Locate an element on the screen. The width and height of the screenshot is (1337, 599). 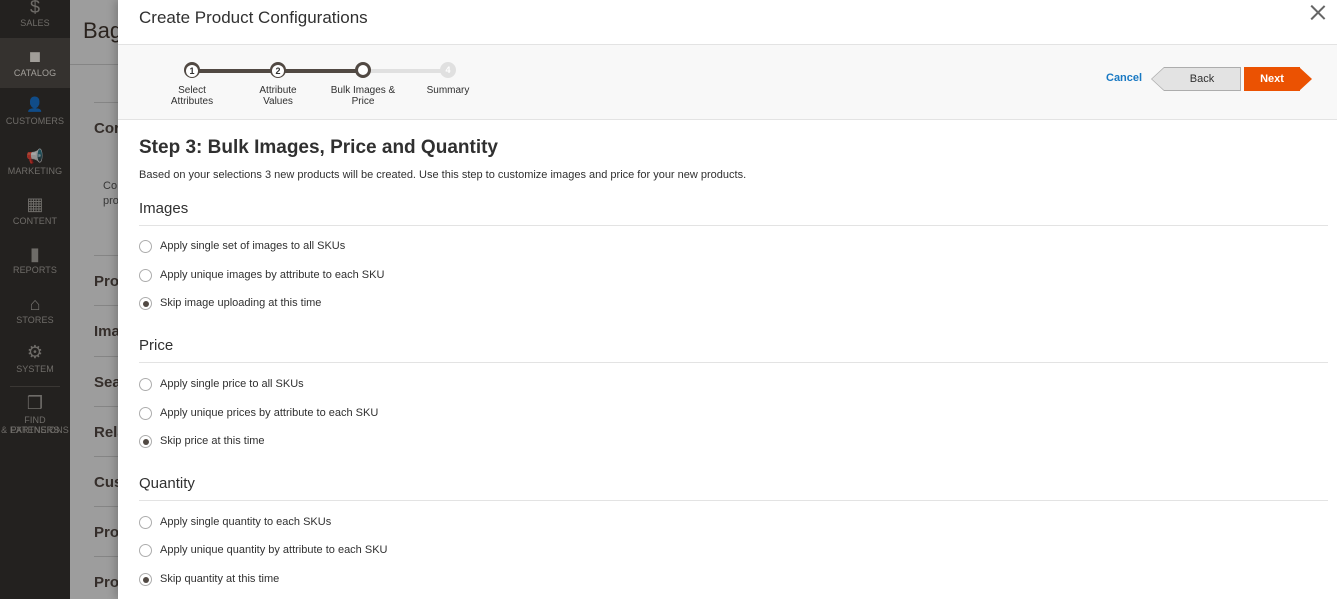
step-indicator-1: 1 is located at coordinates (192, 70).